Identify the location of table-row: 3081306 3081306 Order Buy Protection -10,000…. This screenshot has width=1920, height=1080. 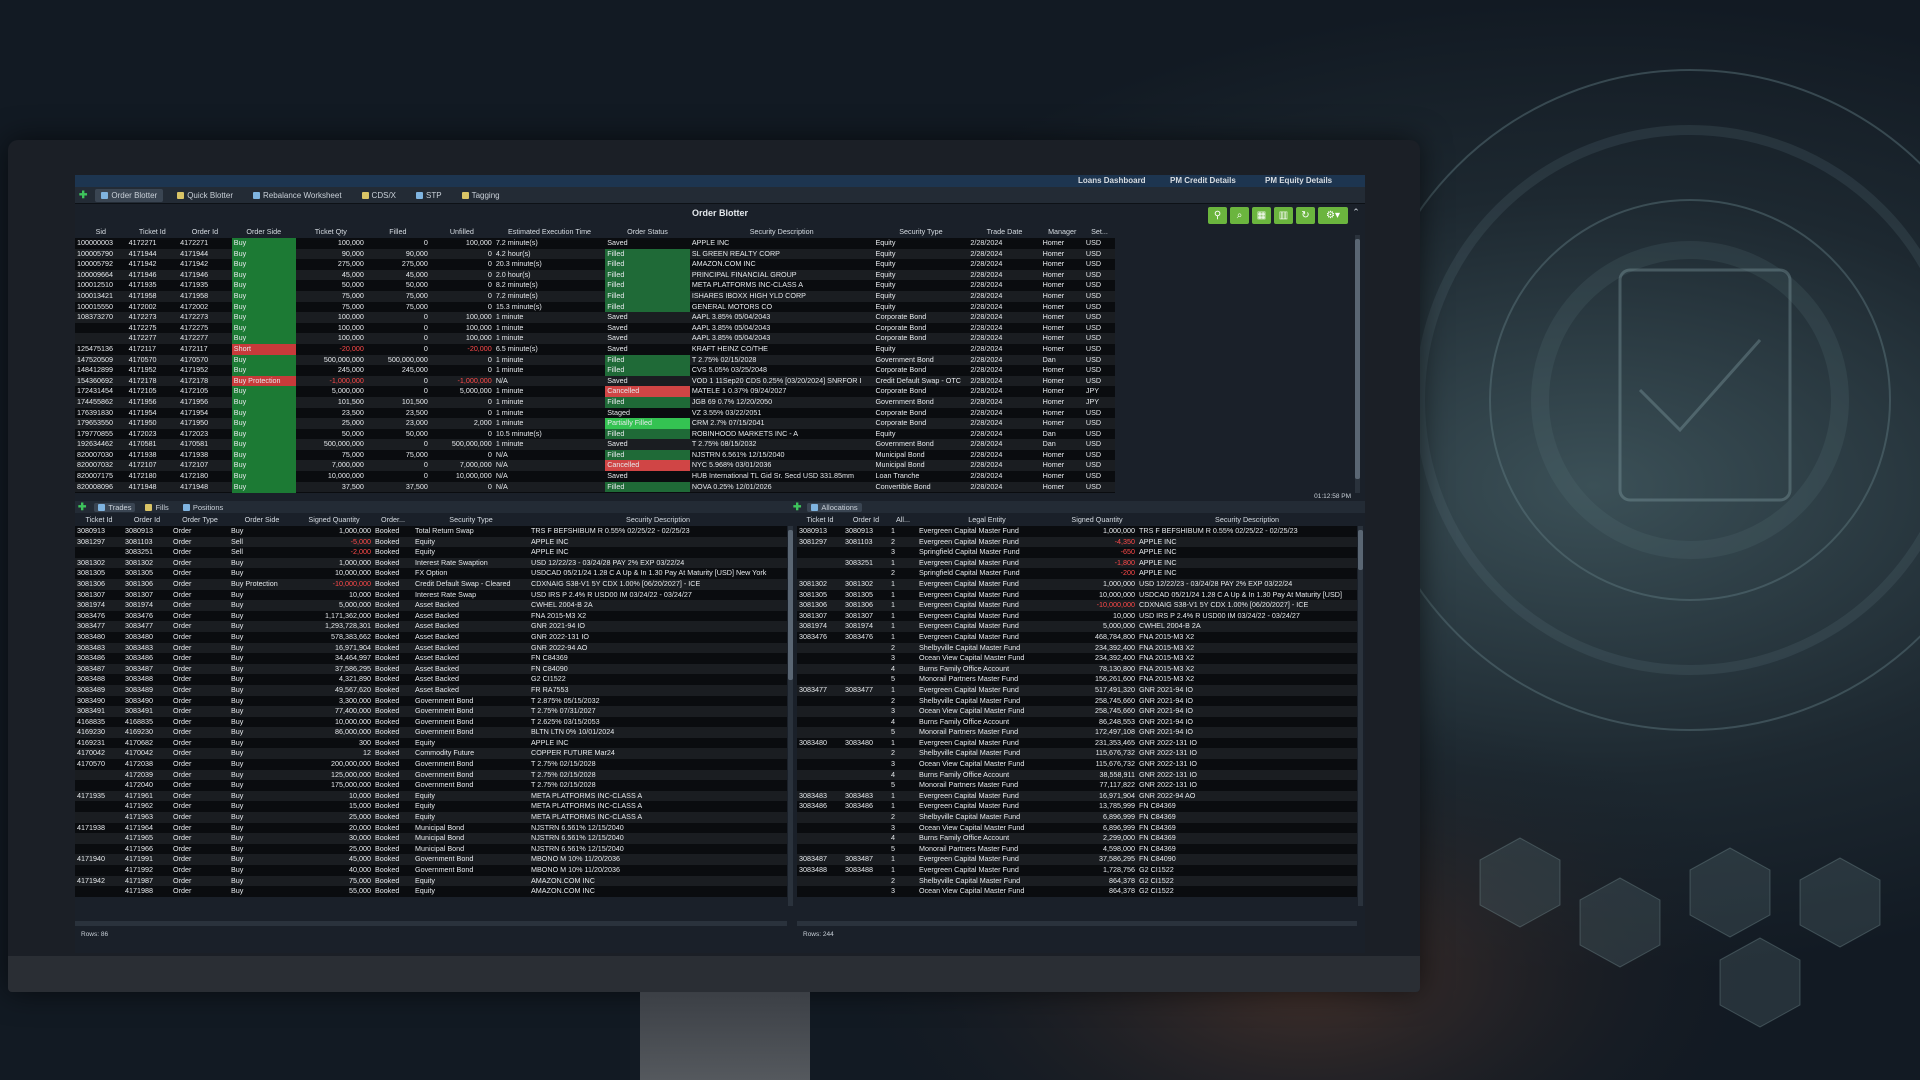
(431, 584).